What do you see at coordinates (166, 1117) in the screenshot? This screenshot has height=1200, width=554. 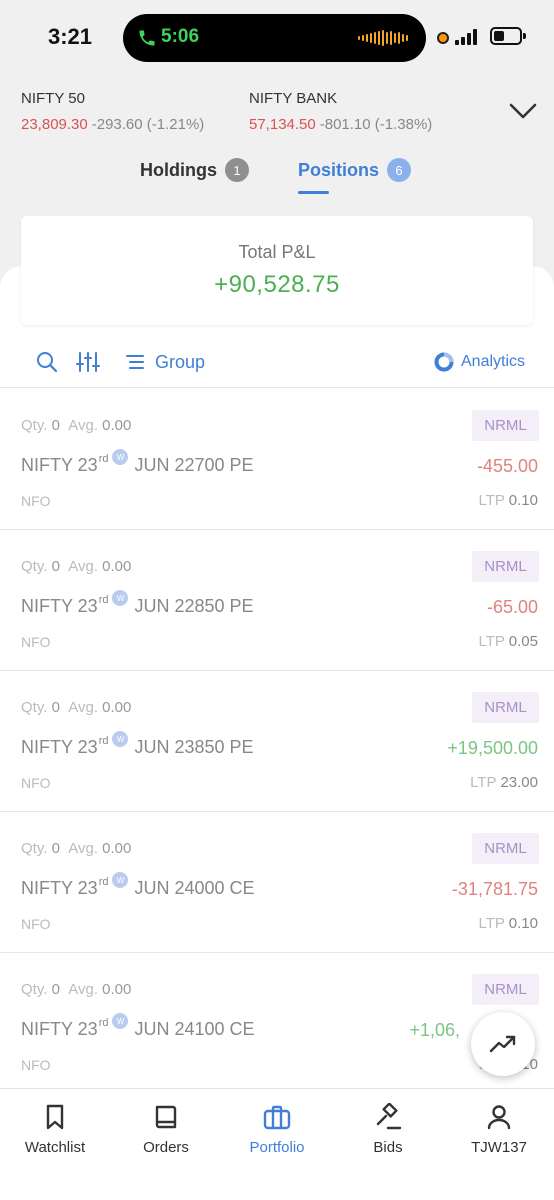 I see `book-icon` at bounding box center [166, 1117].